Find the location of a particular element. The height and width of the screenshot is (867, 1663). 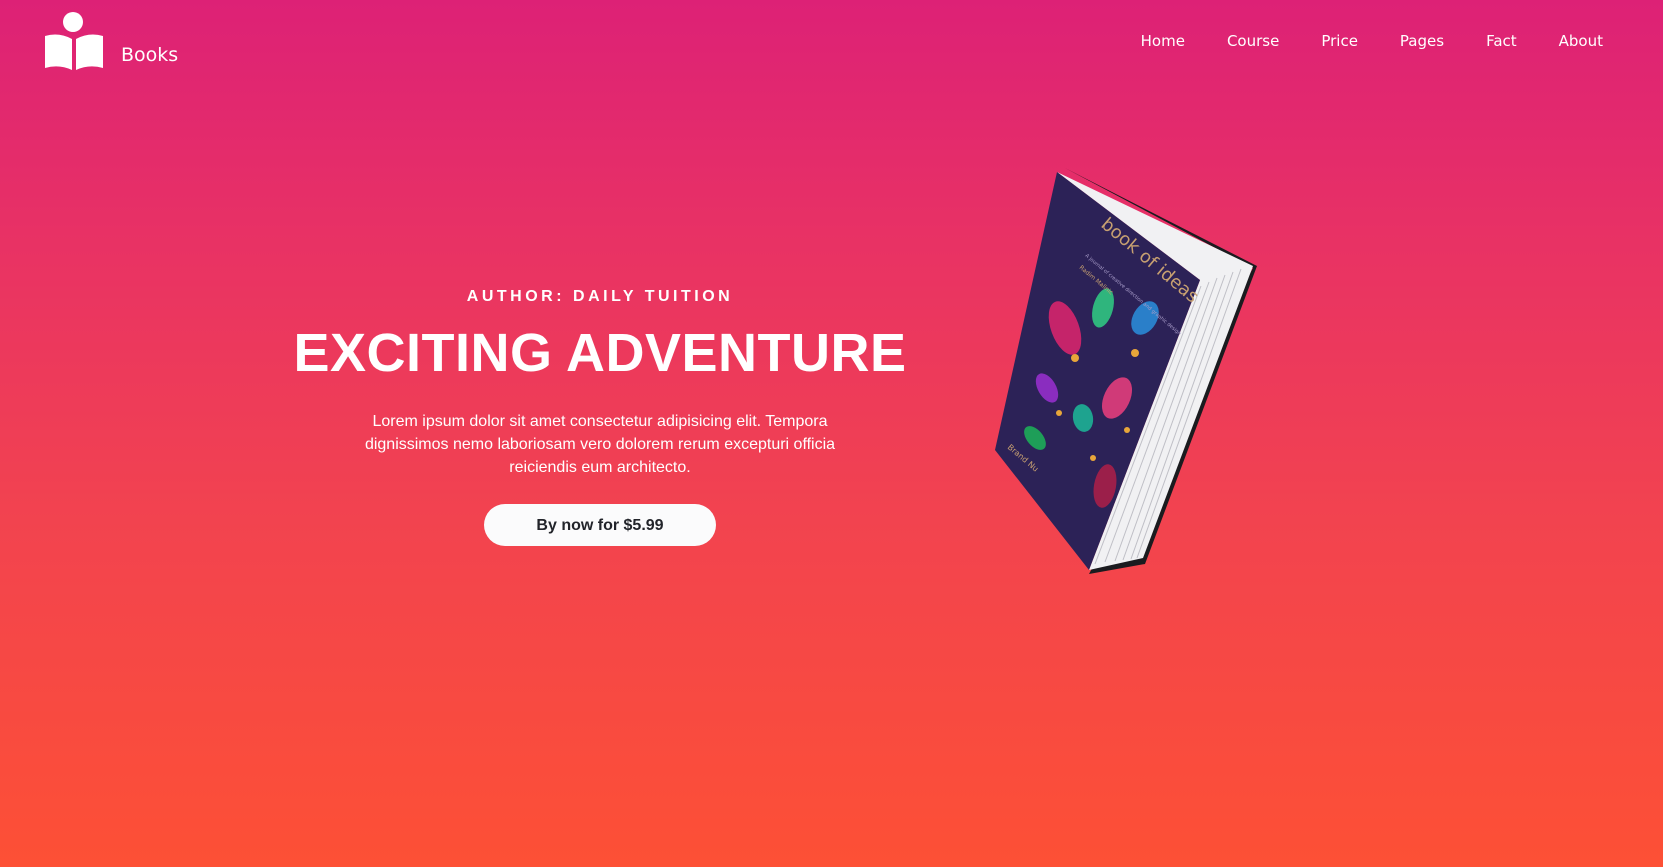

nav-item-pages: Pages is located at coordinates (1422, 41).